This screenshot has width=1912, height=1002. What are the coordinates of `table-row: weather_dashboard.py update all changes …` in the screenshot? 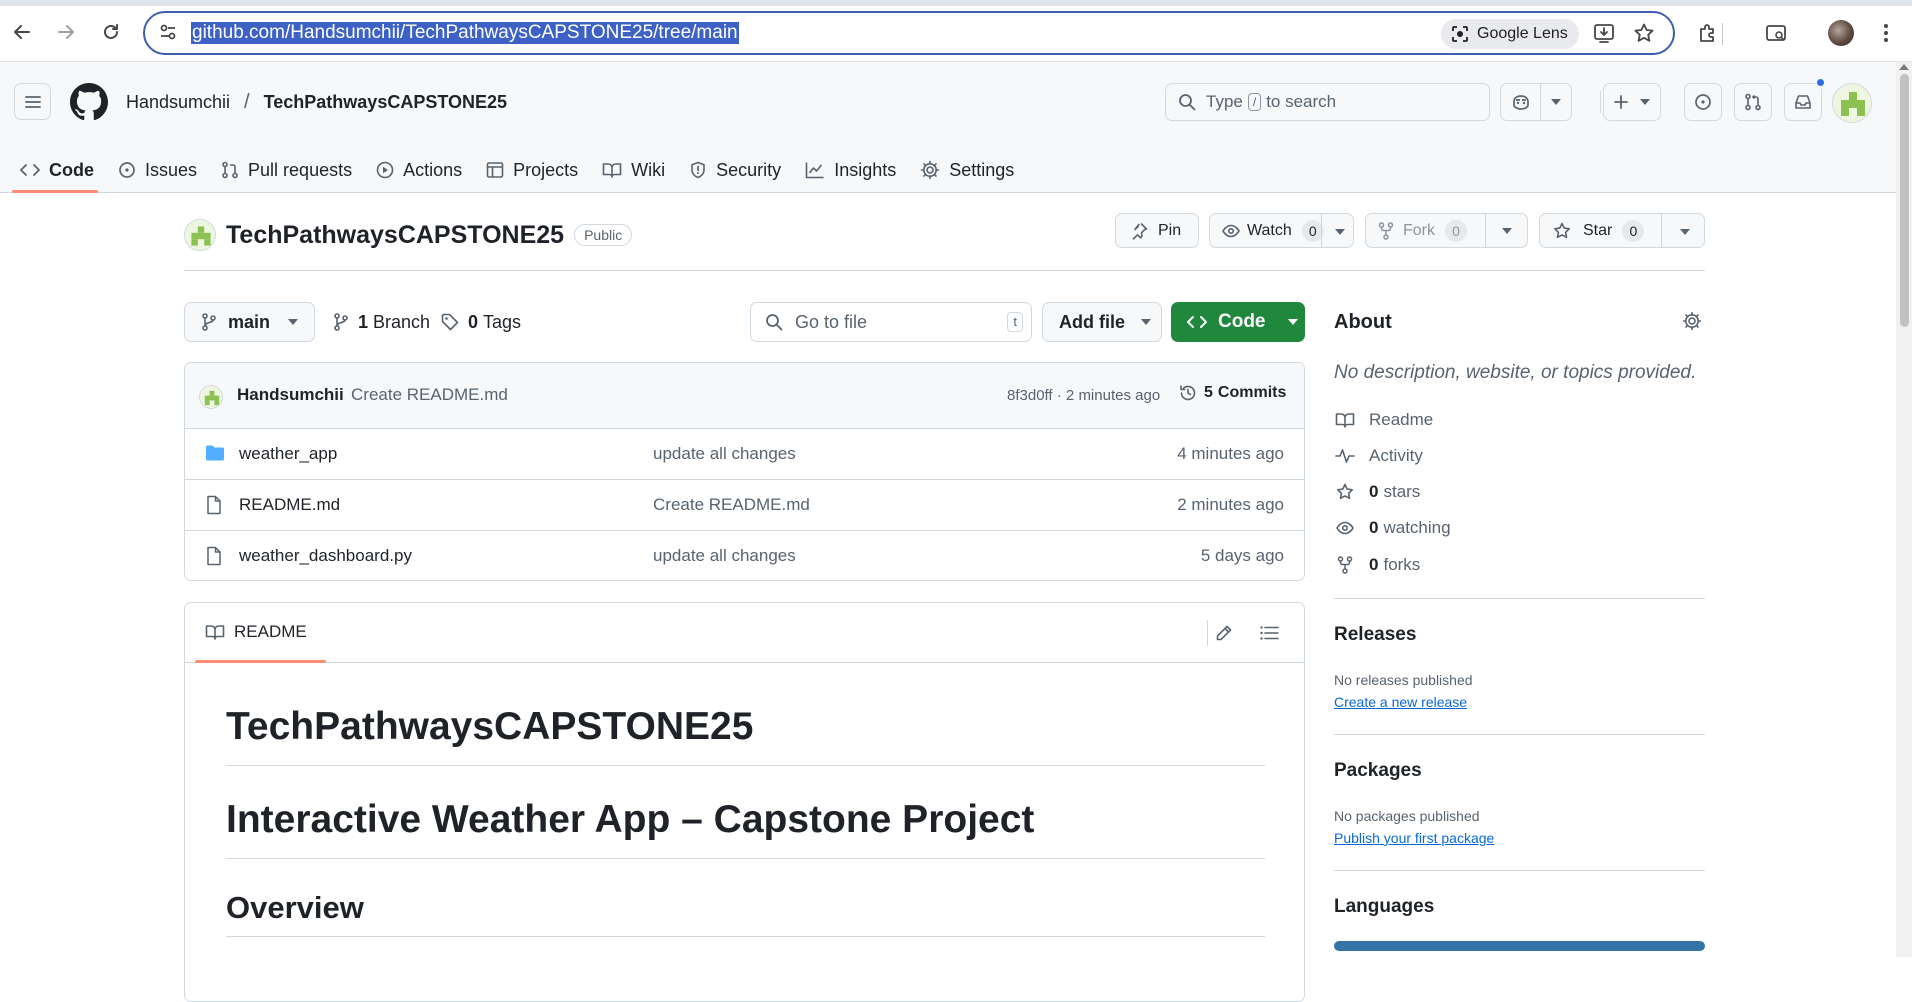 It's located at (744, 555).